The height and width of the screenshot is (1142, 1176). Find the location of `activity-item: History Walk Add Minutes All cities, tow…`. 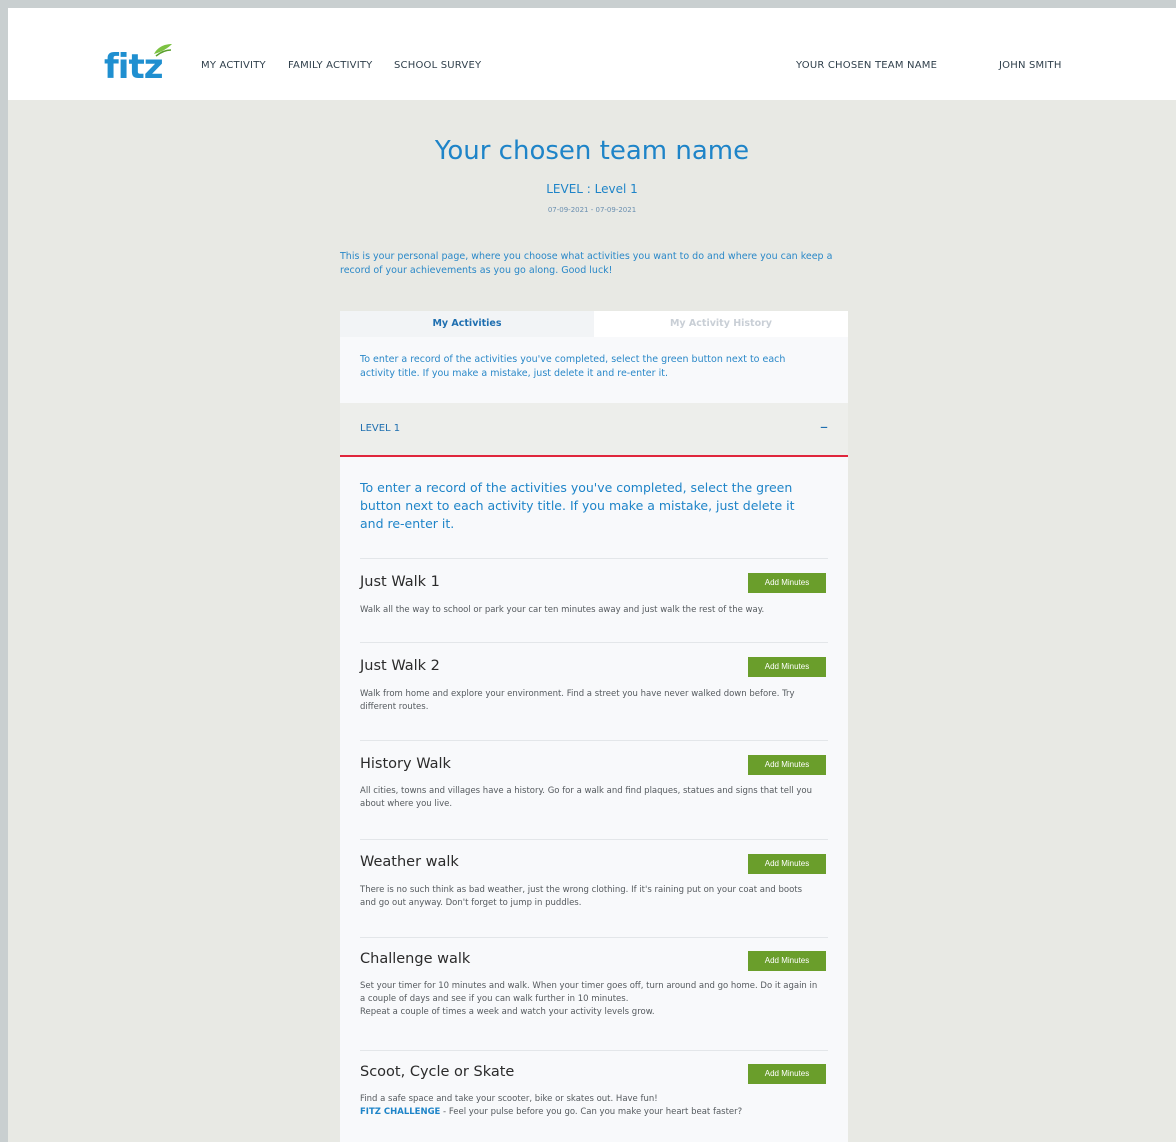

activity-item: History Walk Add Minutes All cities, tow… is located at coordinates (594, 789).